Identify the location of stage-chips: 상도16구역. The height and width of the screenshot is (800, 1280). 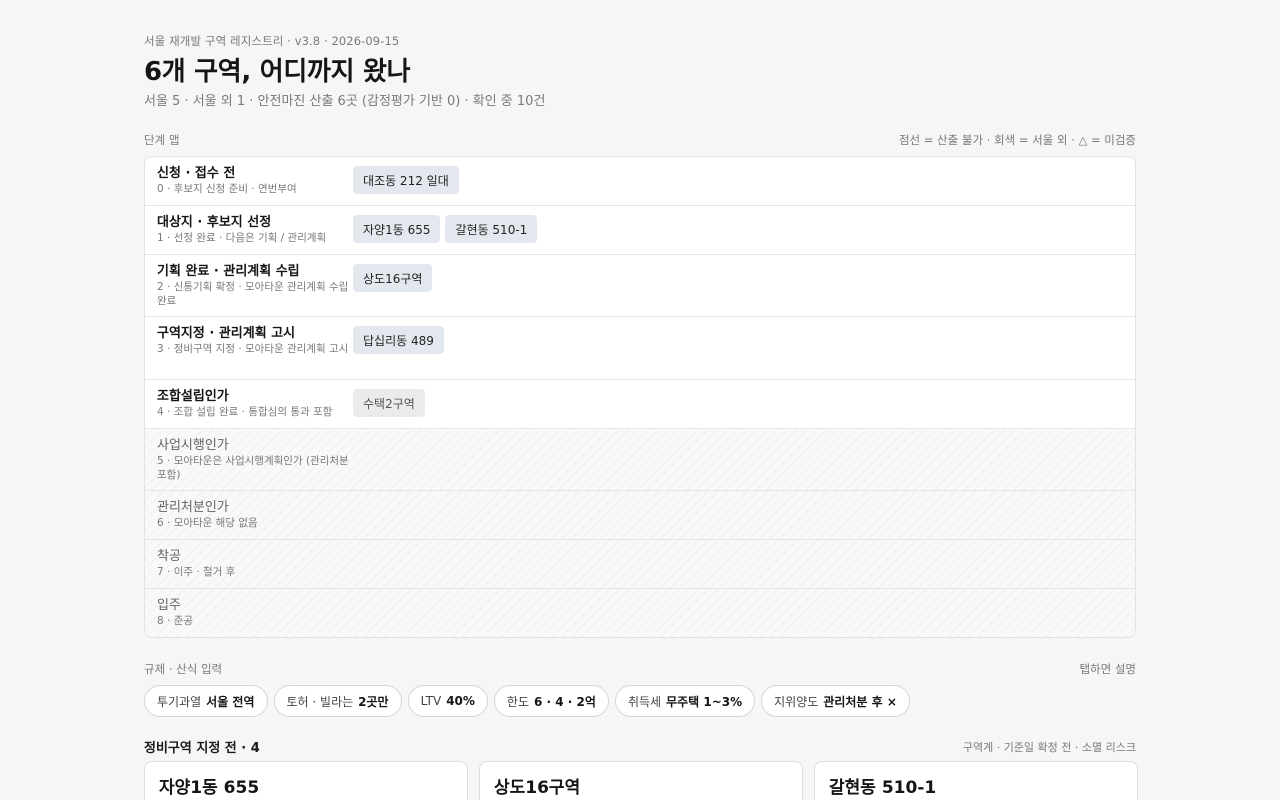
(393, 285).